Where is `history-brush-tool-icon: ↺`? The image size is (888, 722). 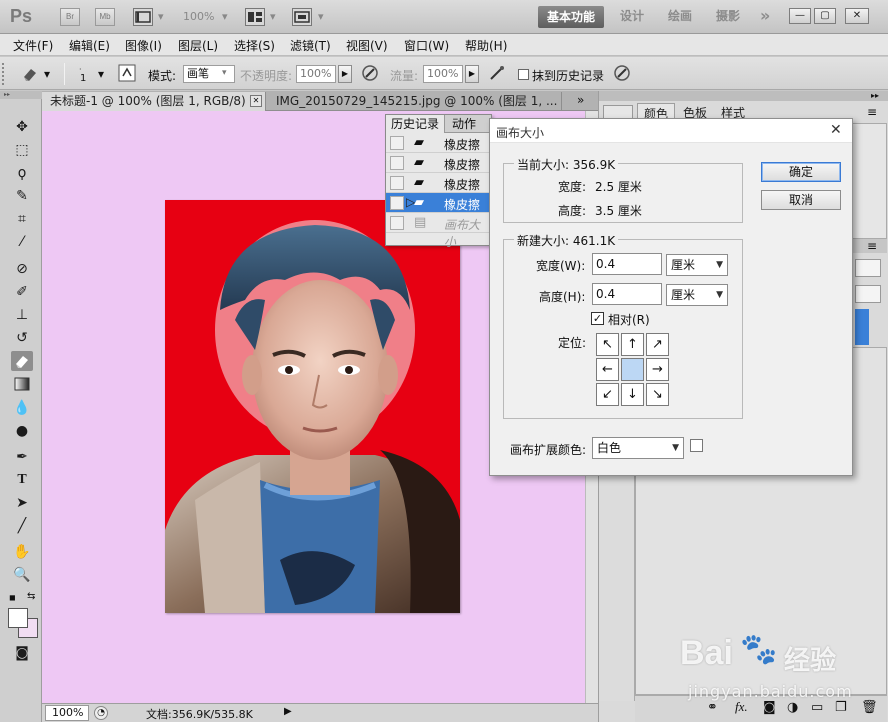 history-brush-tool-icon: ↺ is located at coordinates (22, 338).